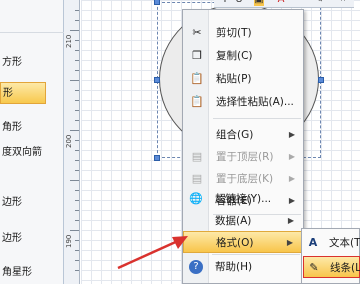  I want to click on menu-item-copy: ❐ 复制(C), so click(243, 56).